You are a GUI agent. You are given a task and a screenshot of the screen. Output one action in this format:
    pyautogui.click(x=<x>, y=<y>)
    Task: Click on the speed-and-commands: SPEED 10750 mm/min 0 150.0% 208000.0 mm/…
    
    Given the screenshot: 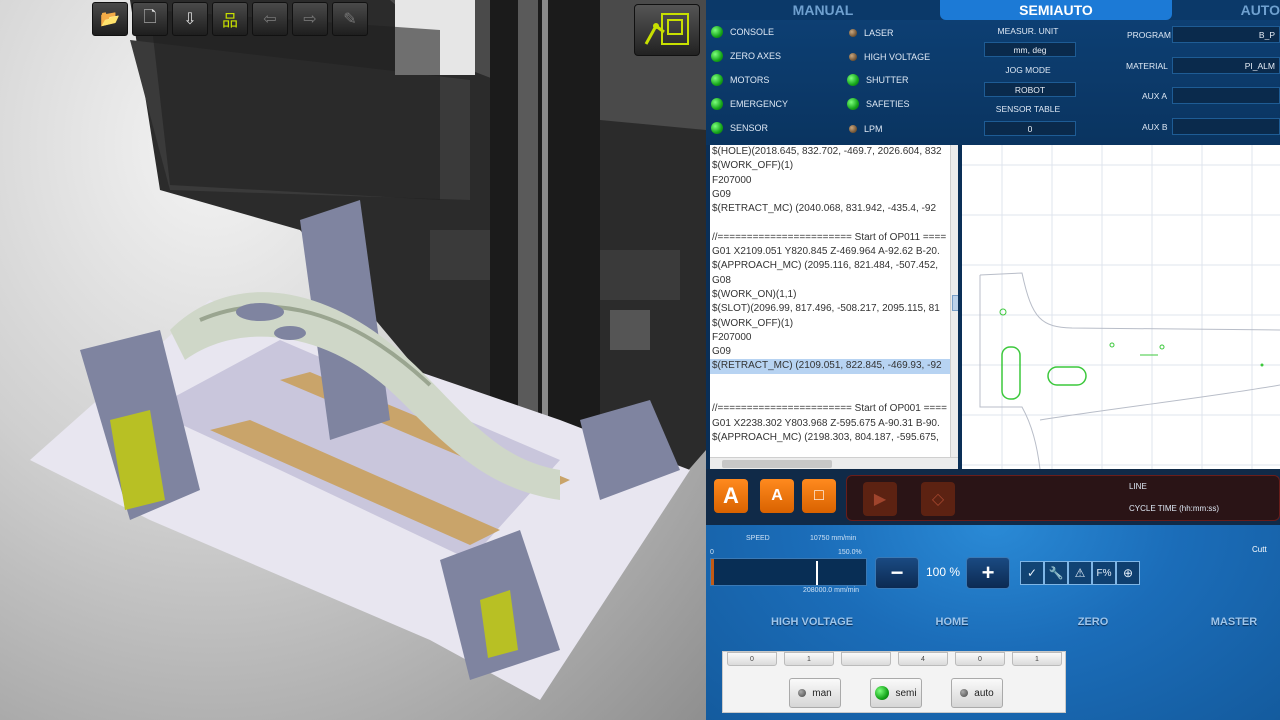 What is the action you would take?
    pyautogui.click(x=993, y=622)
    